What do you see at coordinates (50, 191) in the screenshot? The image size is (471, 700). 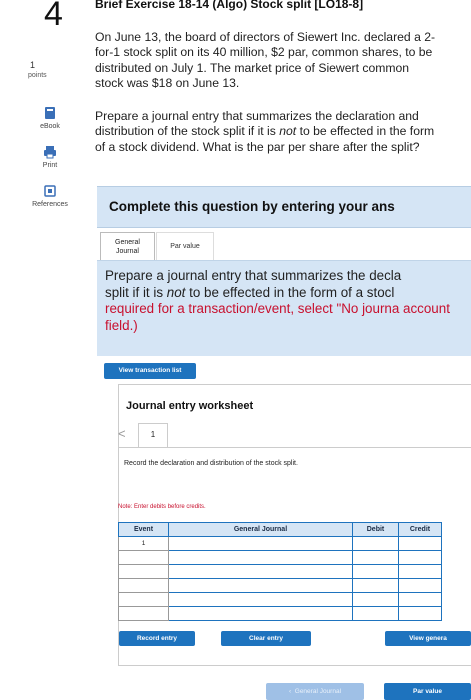 I see `references-icon` at bounding box center [50, 191].